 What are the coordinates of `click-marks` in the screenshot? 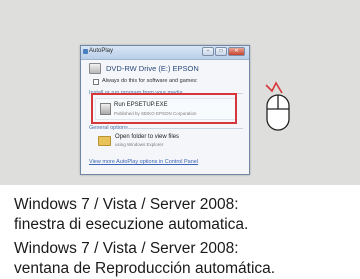 It's located at (274, 87).